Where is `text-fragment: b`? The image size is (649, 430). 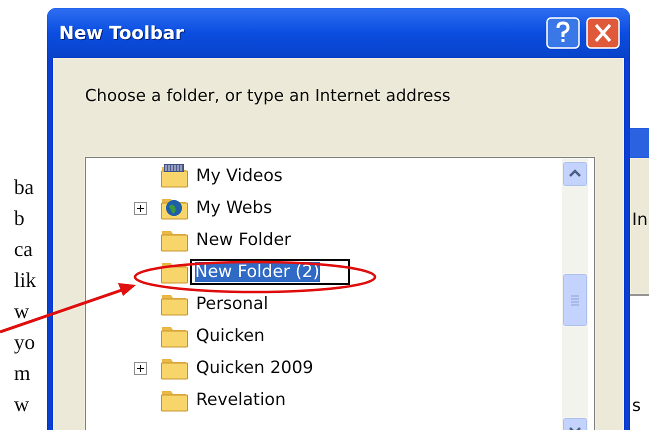
text-fragment: b is located at coordinates (20, 218).